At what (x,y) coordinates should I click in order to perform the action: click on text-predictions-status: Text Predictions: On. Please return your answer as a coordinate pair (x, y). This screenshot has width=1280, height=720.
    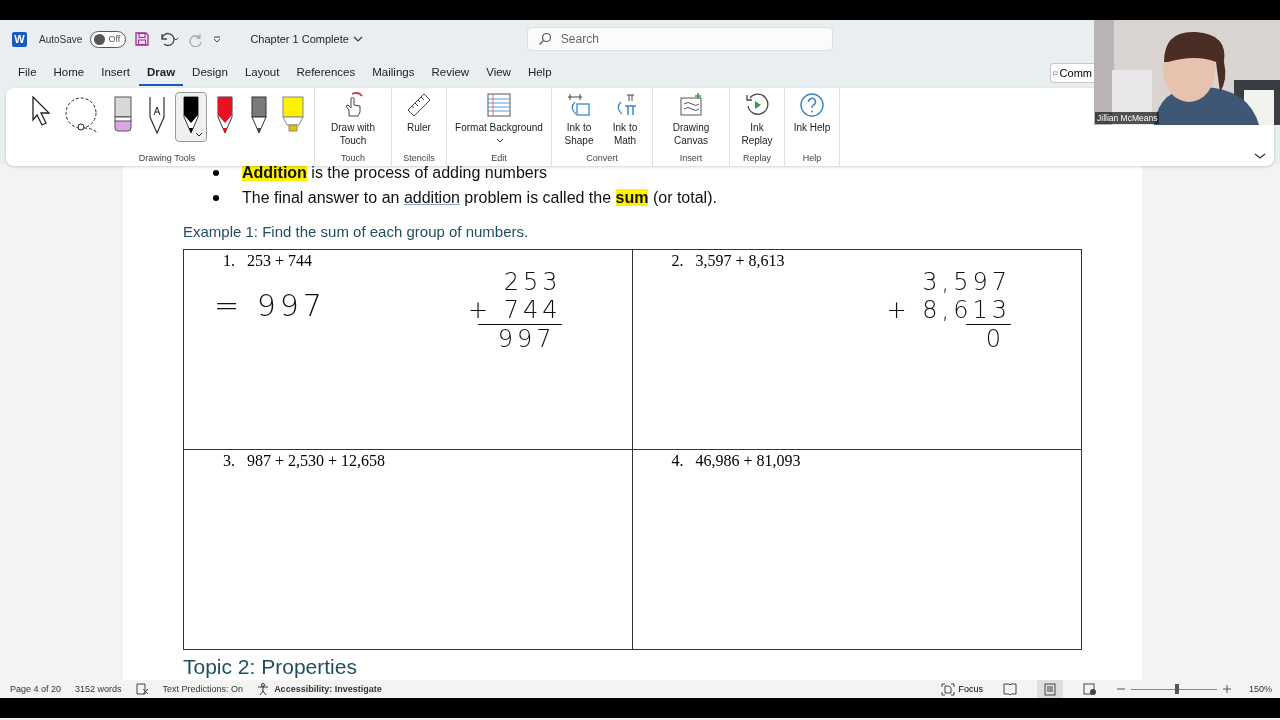
    Looking at the image, I should click on (203, 689).